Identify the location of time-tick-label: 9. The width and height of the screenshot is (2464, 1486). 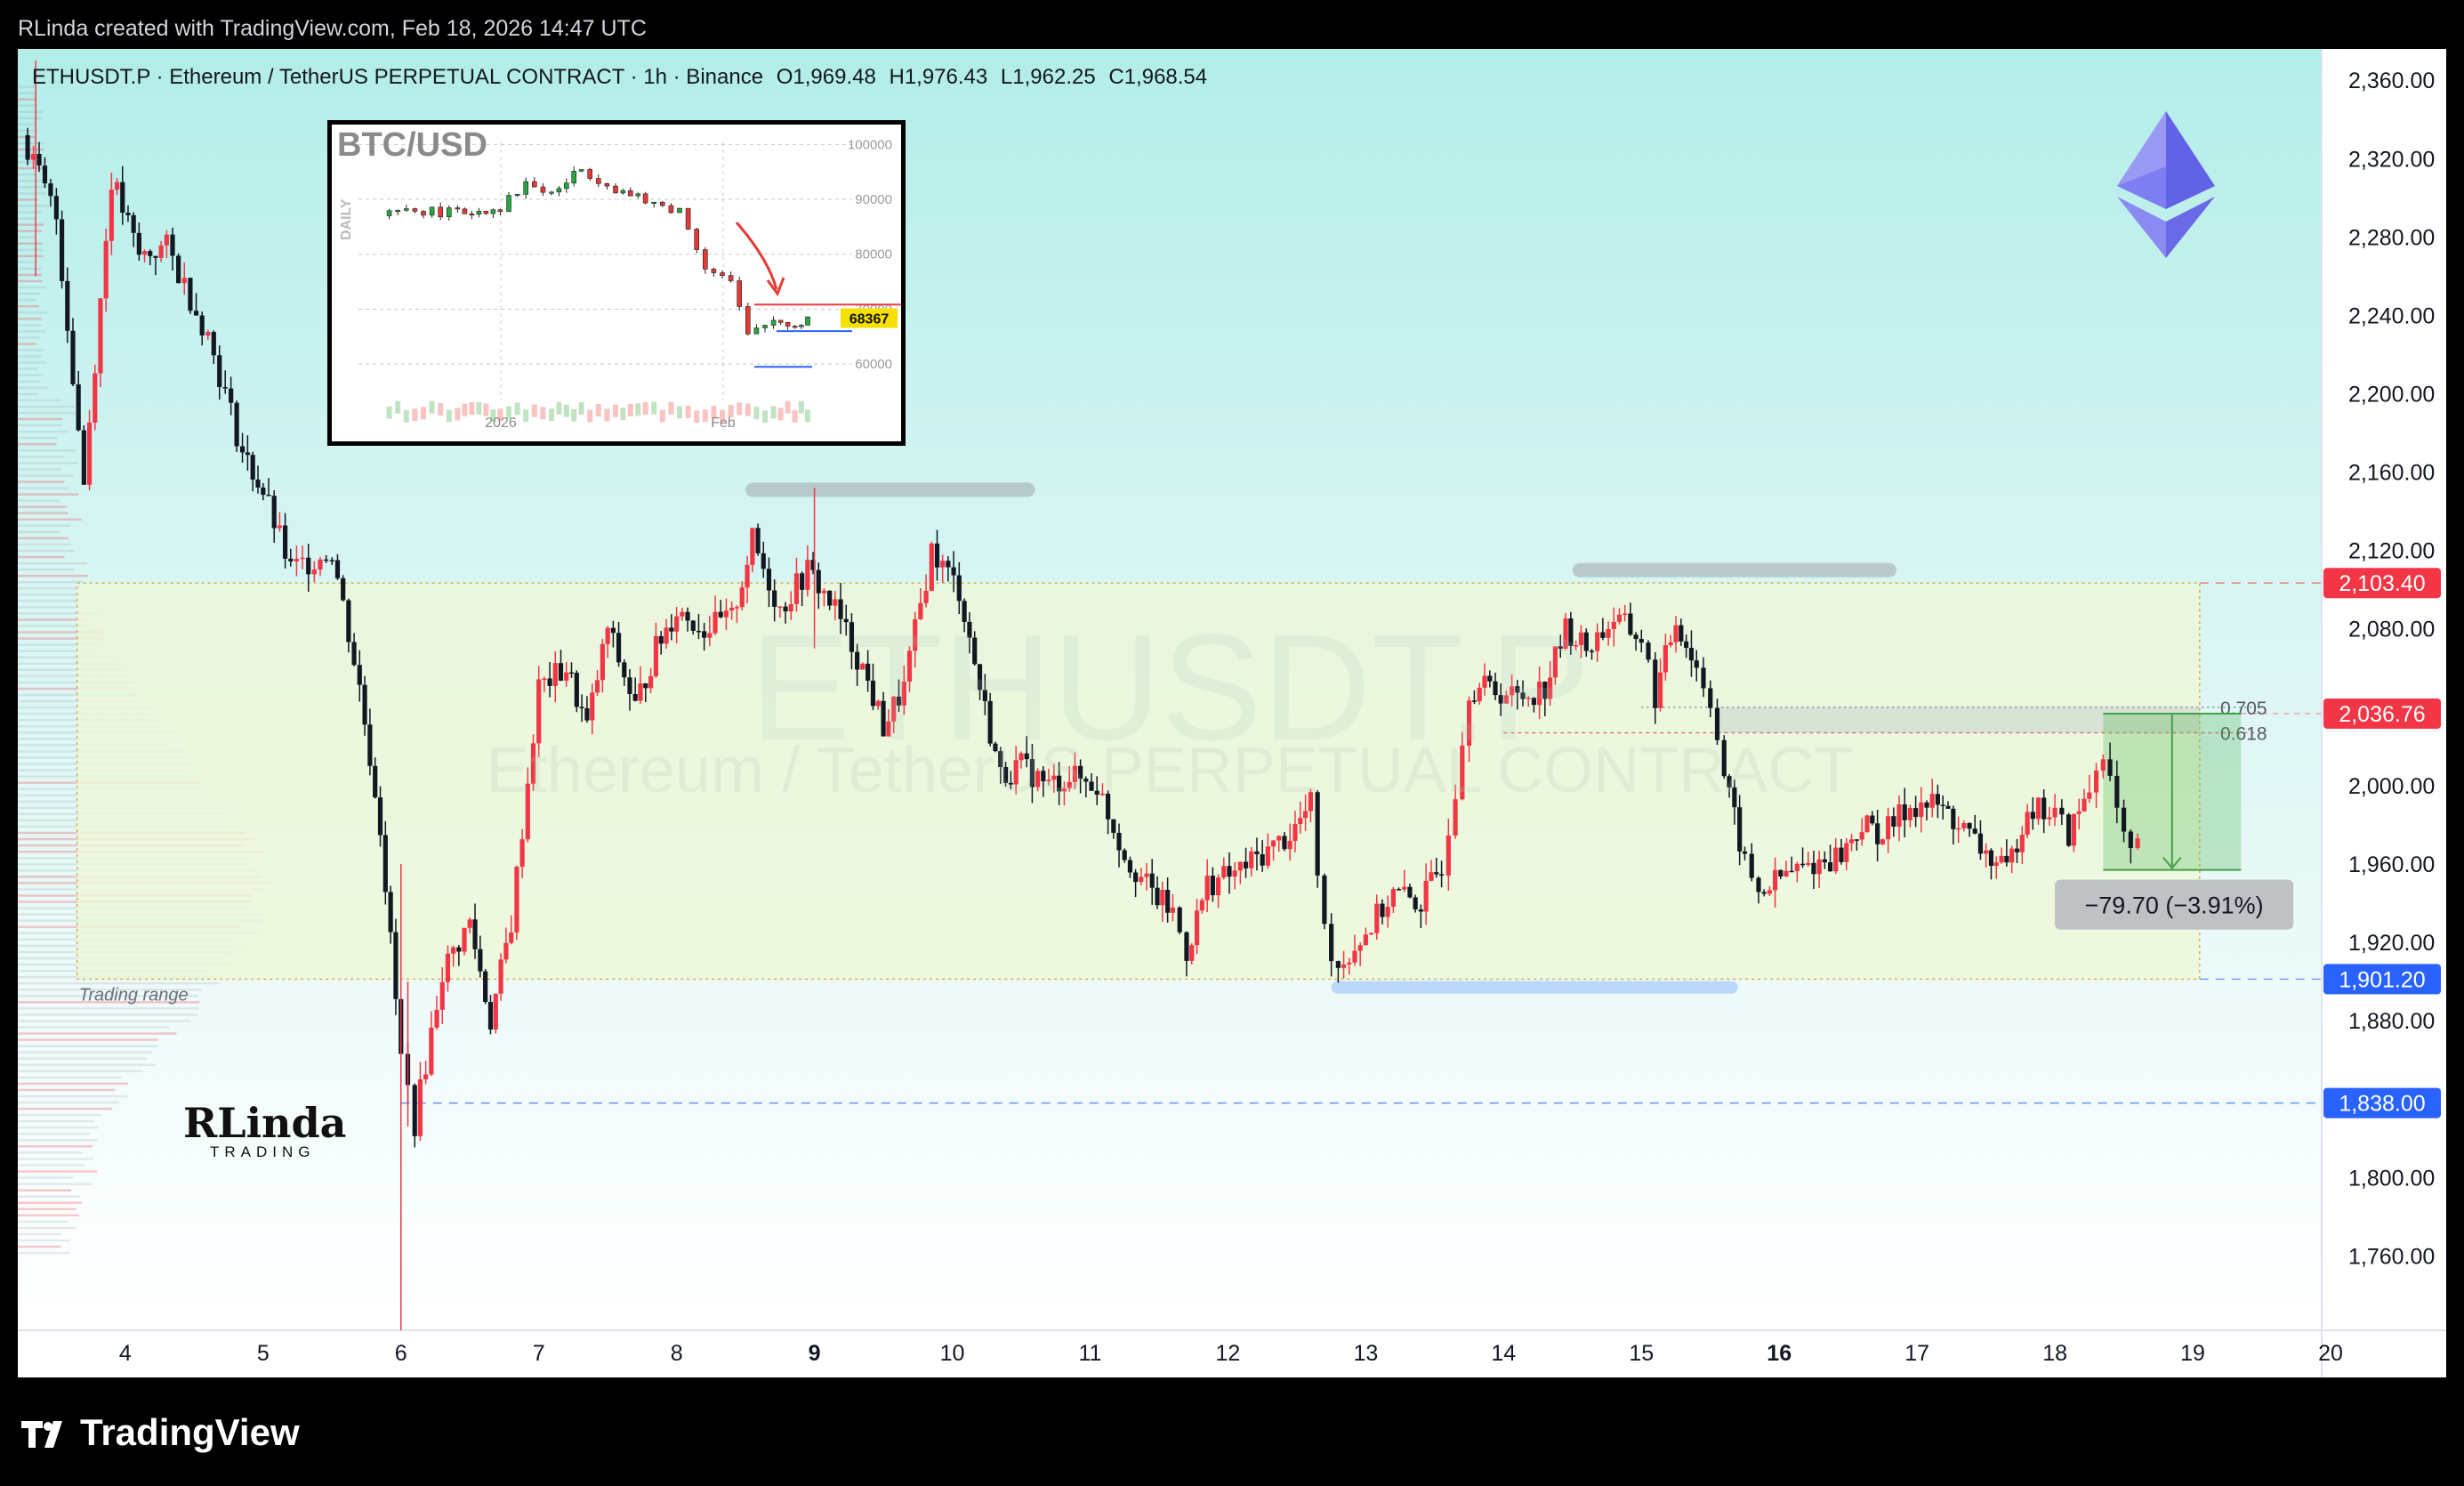
(815, 1353).